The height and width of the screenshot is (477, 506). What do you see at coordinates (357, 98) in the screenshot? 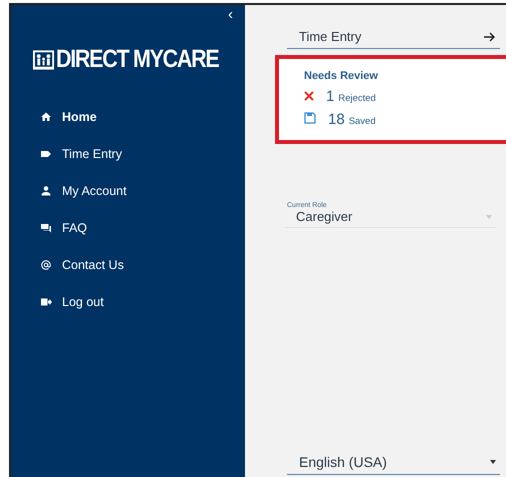
I see `count-label: Rejected` at bounding box center [357, 98].